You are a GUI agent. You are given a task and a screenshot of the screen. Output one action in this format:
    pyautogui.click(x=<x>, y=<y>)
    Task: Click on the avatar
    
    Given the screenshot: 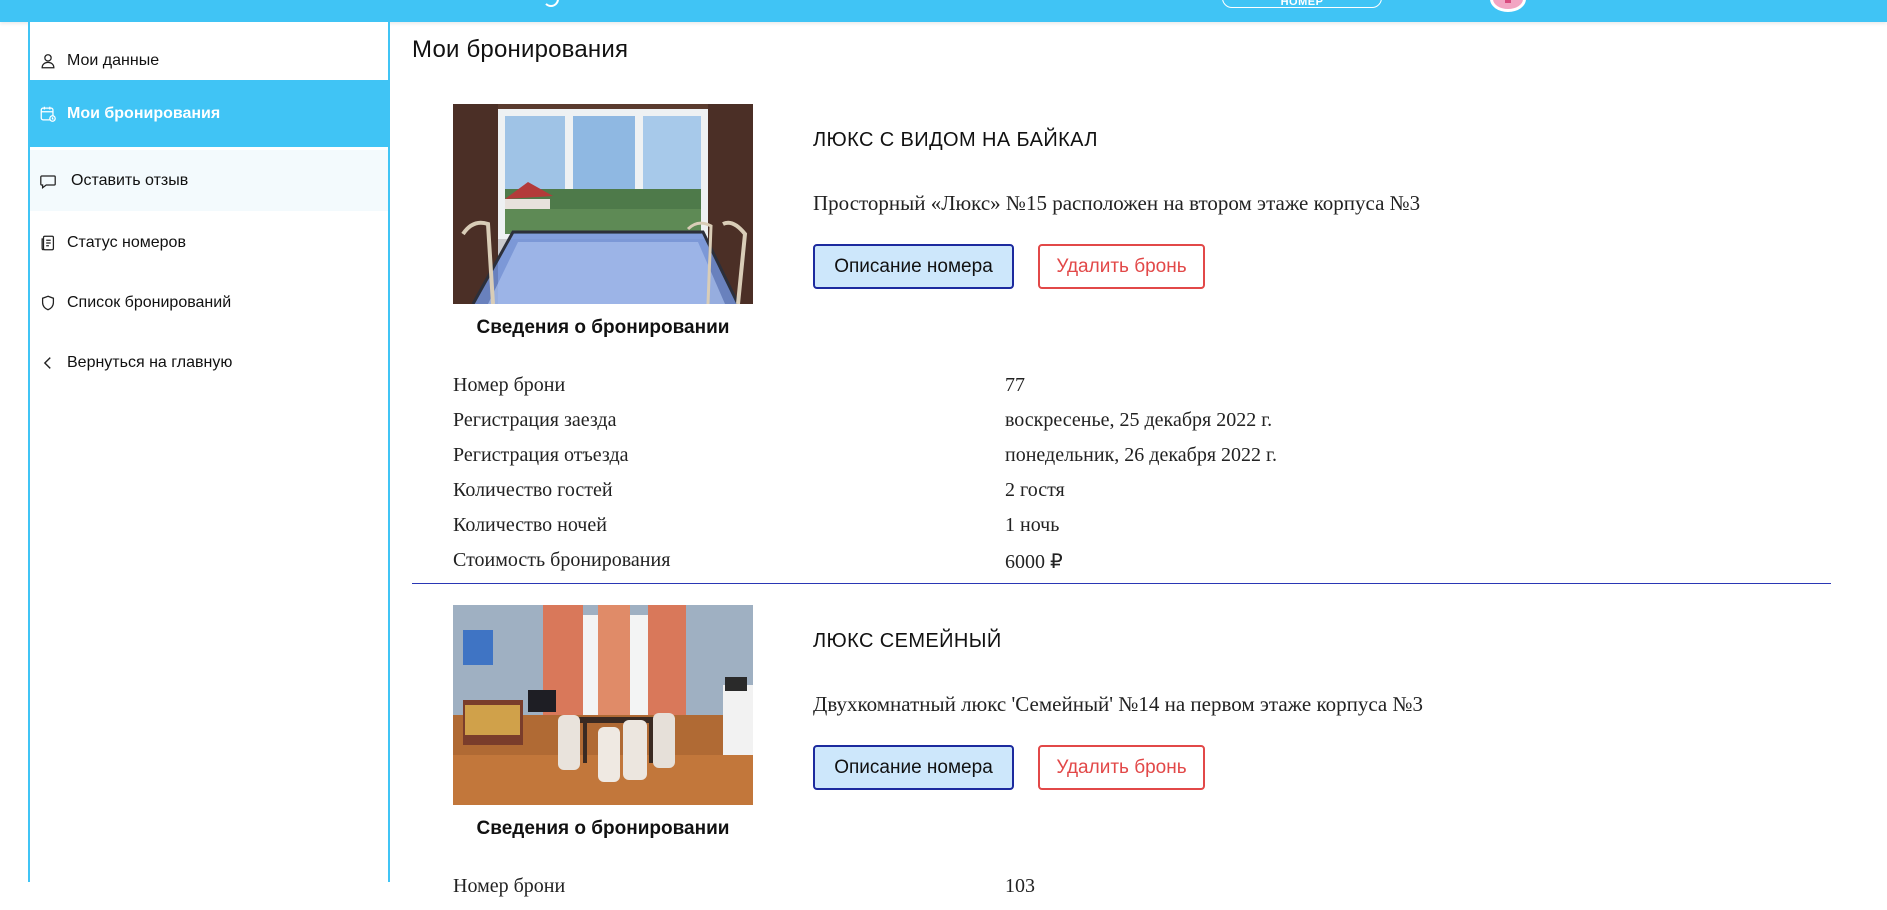 What is the action you would take?
    pyautogui.click(x=1508, y=6)
    